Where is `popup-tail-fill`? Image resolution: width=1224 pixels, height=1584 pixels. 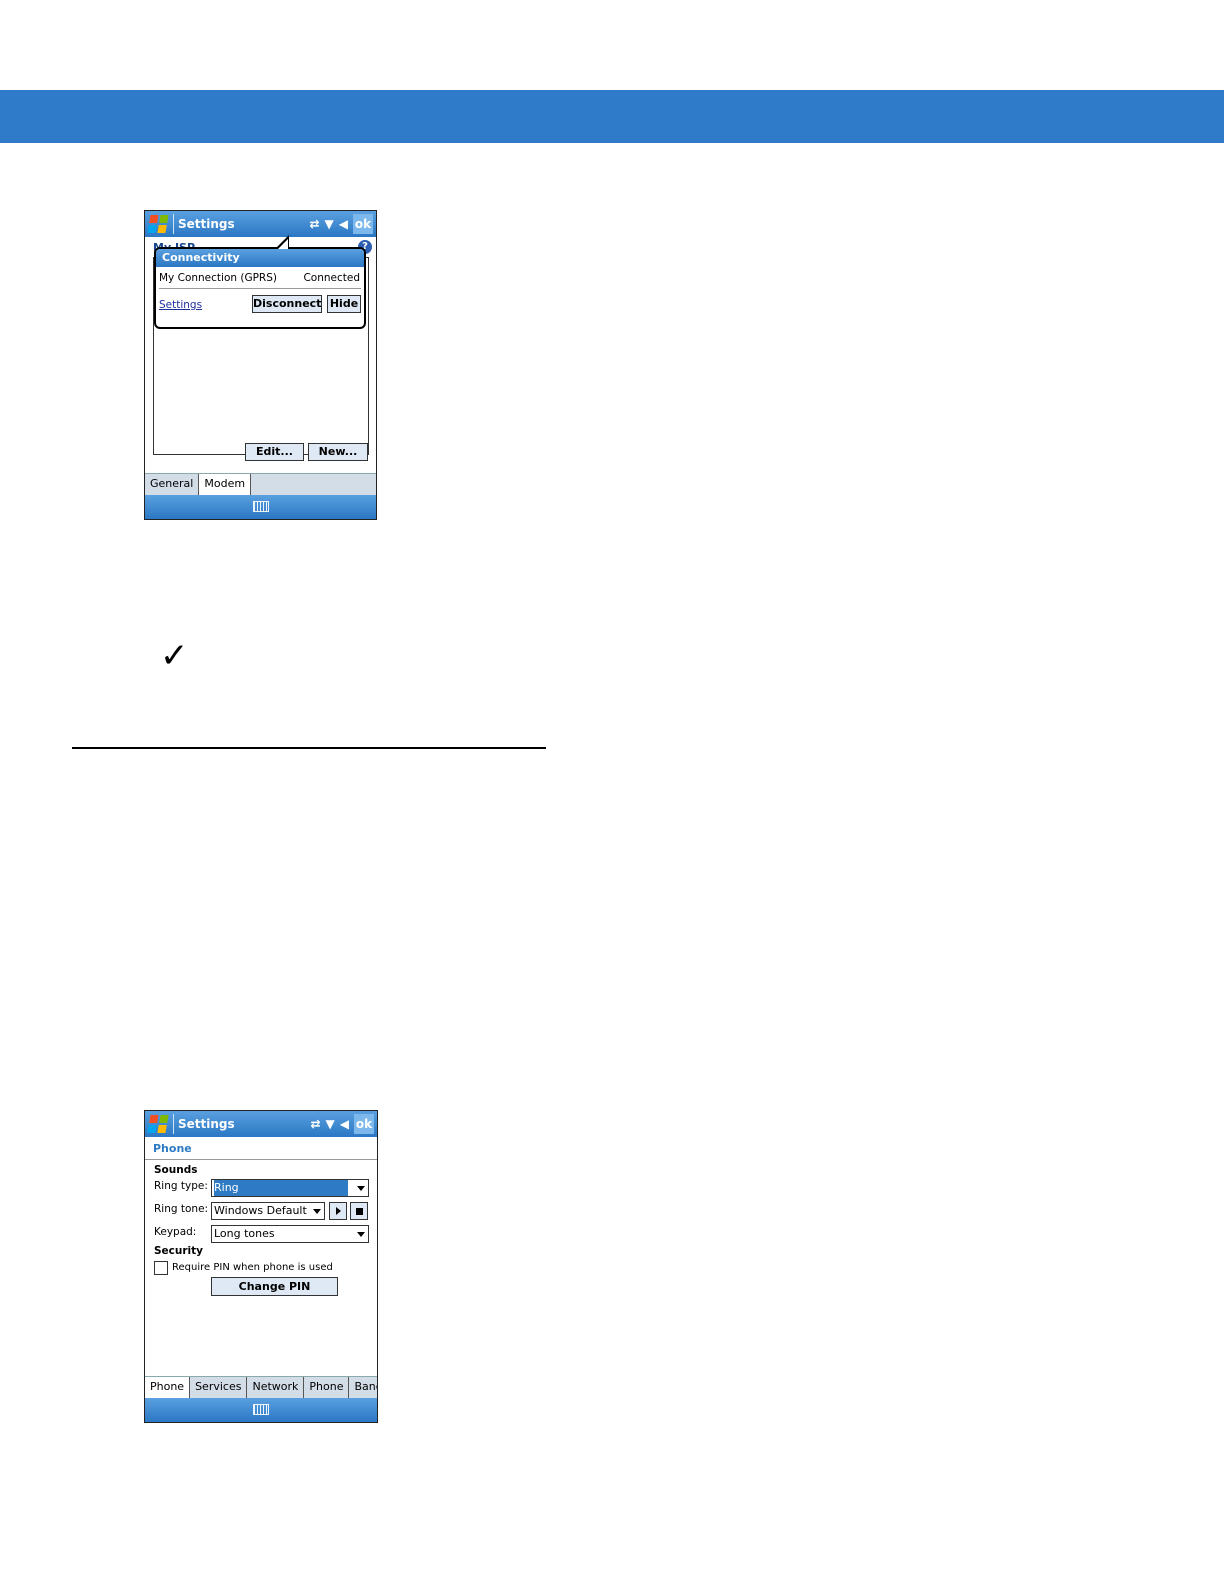
popup-tail-fill is located at coordinates (283, 244).